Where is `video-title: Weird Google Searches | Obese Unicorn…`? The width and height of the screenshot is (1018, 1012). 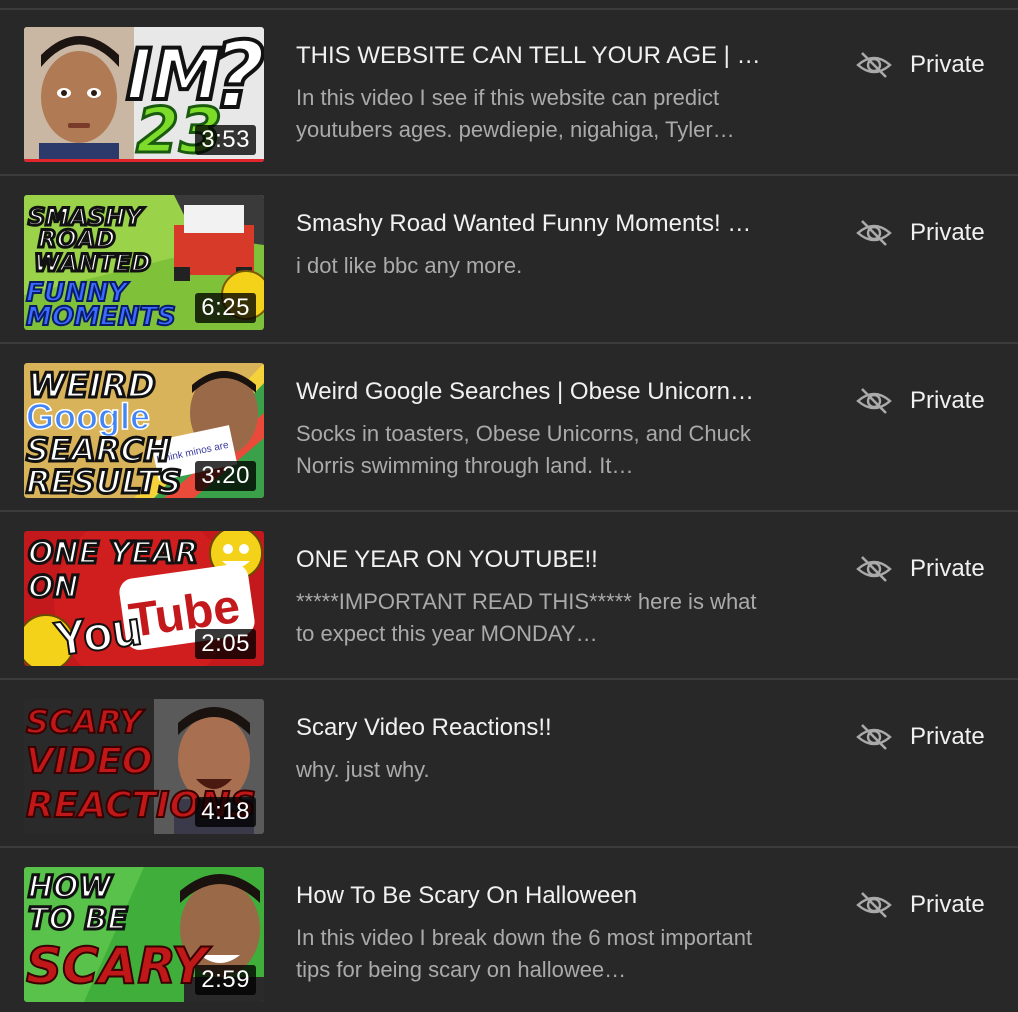 video-title: Weird Google Searches | Obese Unicorn… is located at coordinates (536, 392).